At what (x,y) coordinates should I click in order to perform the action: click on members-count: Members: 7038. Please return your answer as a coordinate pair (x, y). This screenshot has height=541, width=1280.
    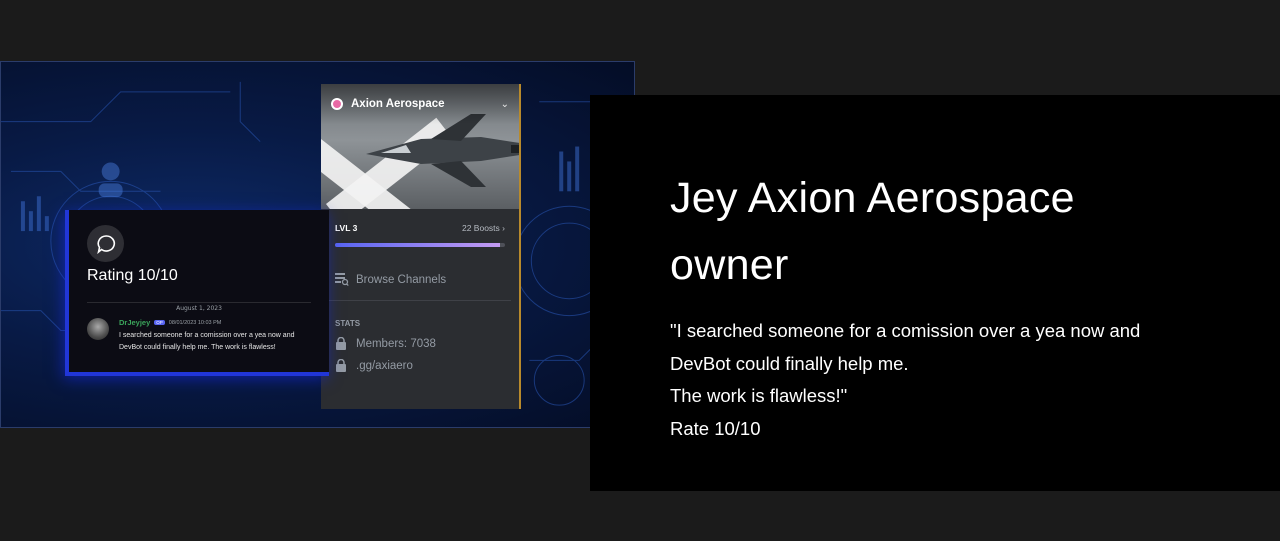
    Looking at the image, I should click on (396, 343).